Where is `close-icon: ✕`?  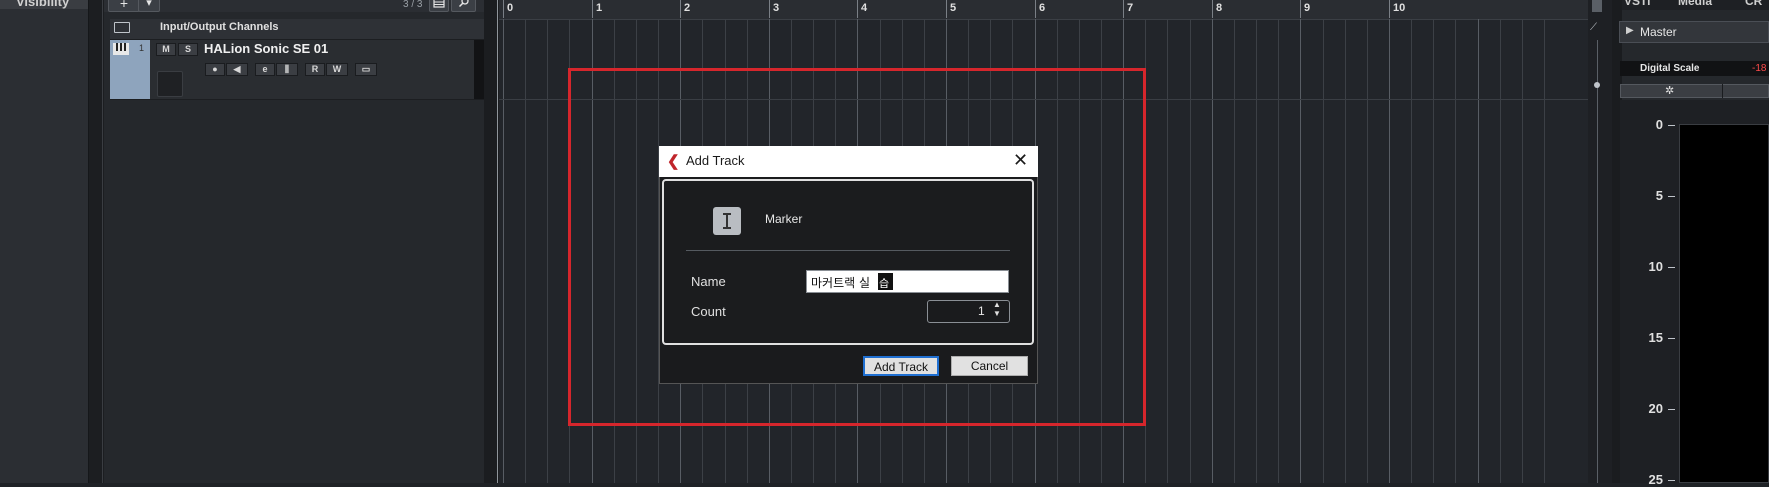 close-icon: ✕ is located at coordinates (1020, 160).